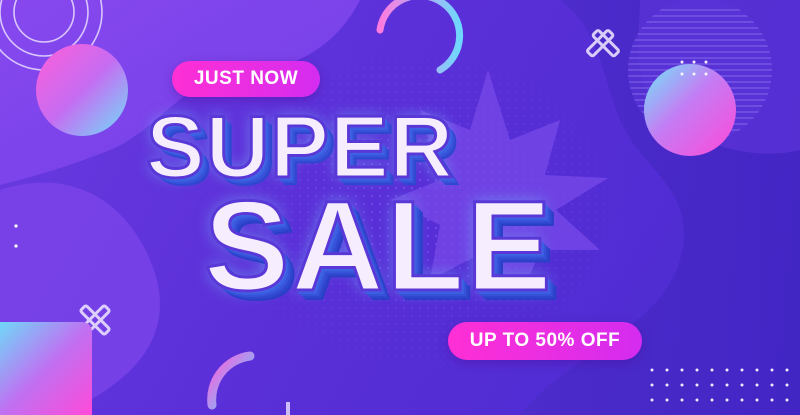 The width and height of the screenshot is (800, 415). I want to click on just-now-label: JUST NOW, so click(246, 78).